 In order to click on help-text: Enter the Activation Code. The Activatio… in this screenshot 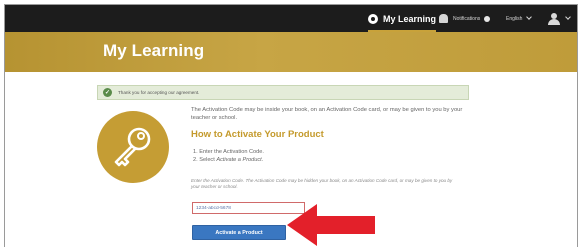, I will do `click(322, 183)`.